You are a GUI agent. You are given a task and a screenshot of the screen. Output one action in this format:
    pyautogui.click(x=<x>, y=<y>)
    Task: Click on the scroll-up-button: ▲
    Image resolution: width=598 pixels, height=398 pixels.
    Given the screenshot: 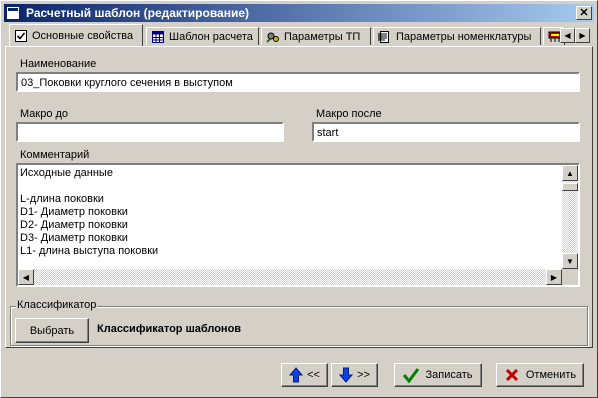 What is the action you would take?
    pyautogui.click(x=570, y=173)
    